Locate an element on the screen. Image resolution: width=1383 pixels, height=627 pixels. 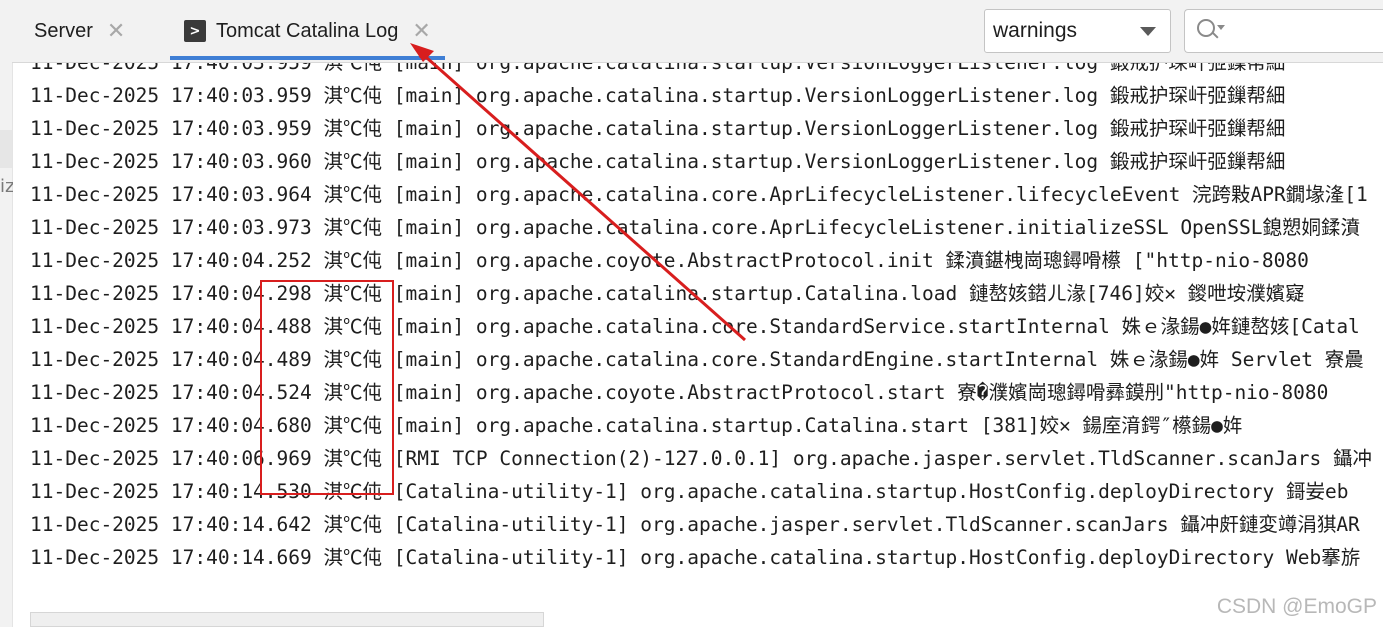
chevron-down-icon is located at coordinates (1148, 31).